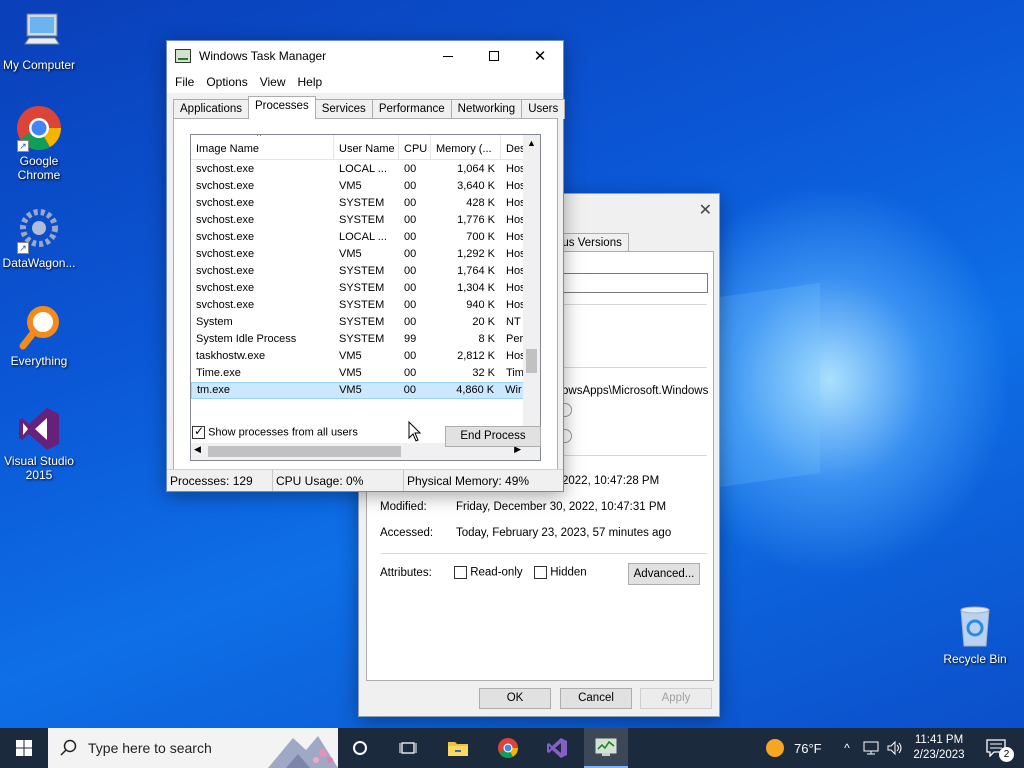 The image size is (1024, 768). Describe the element at coordinates (24, 748) in the screenshot. I see `start-button` at that location.